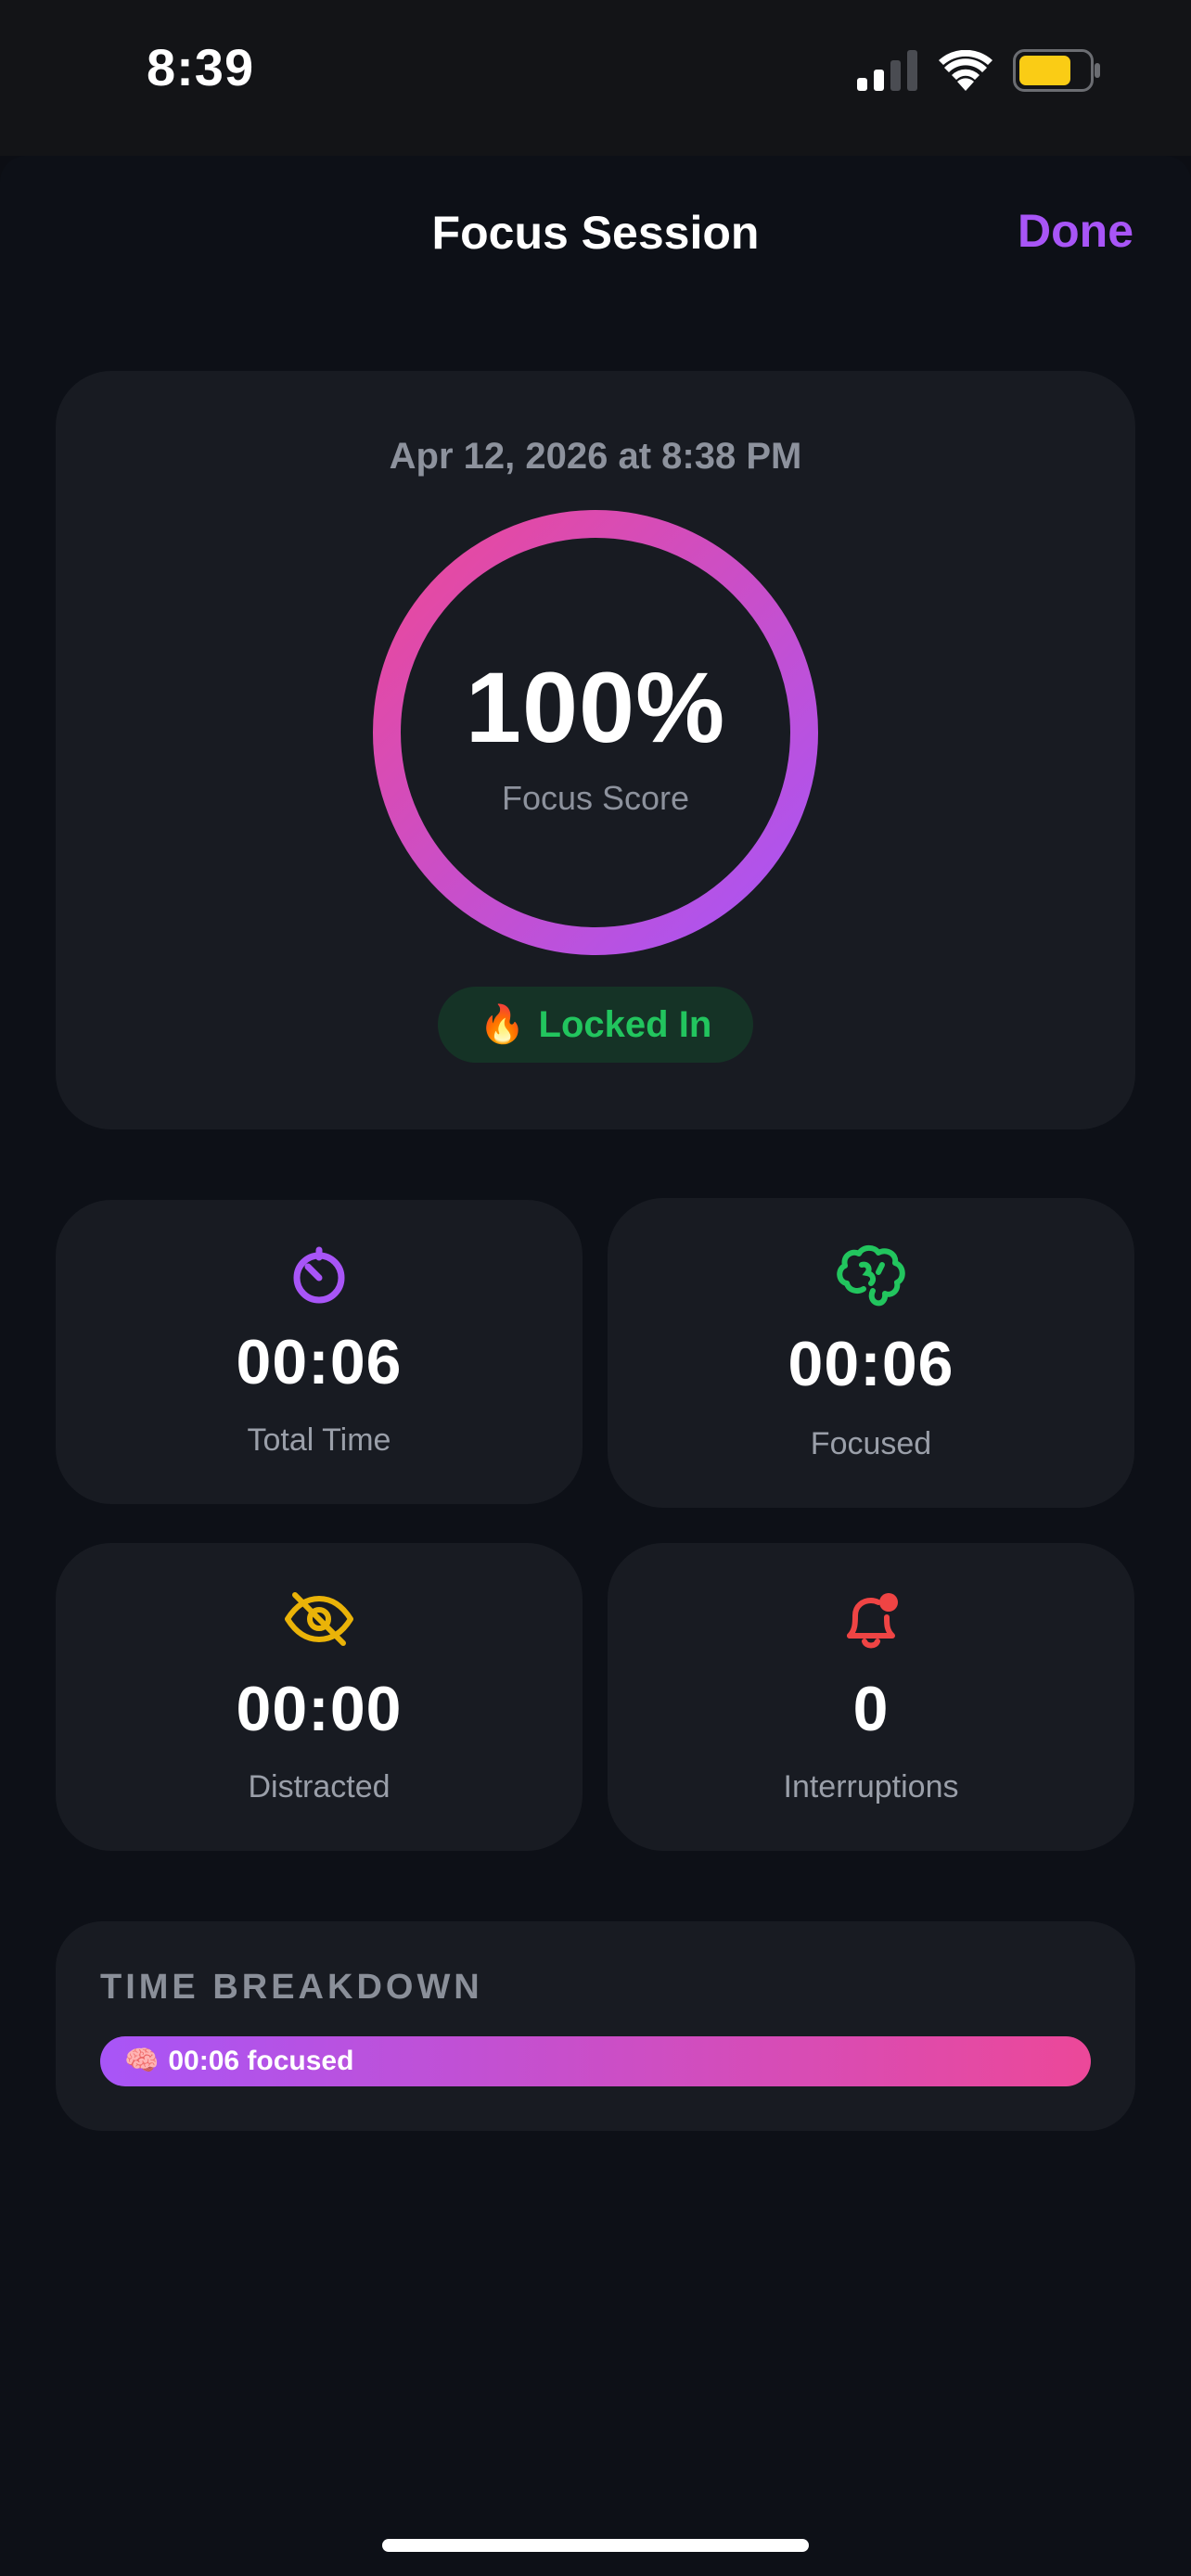 The image size is (1191, 2576). Describe the element at coordinates (319, 1275) in the screenshot. I see `timer-icon` at that location.